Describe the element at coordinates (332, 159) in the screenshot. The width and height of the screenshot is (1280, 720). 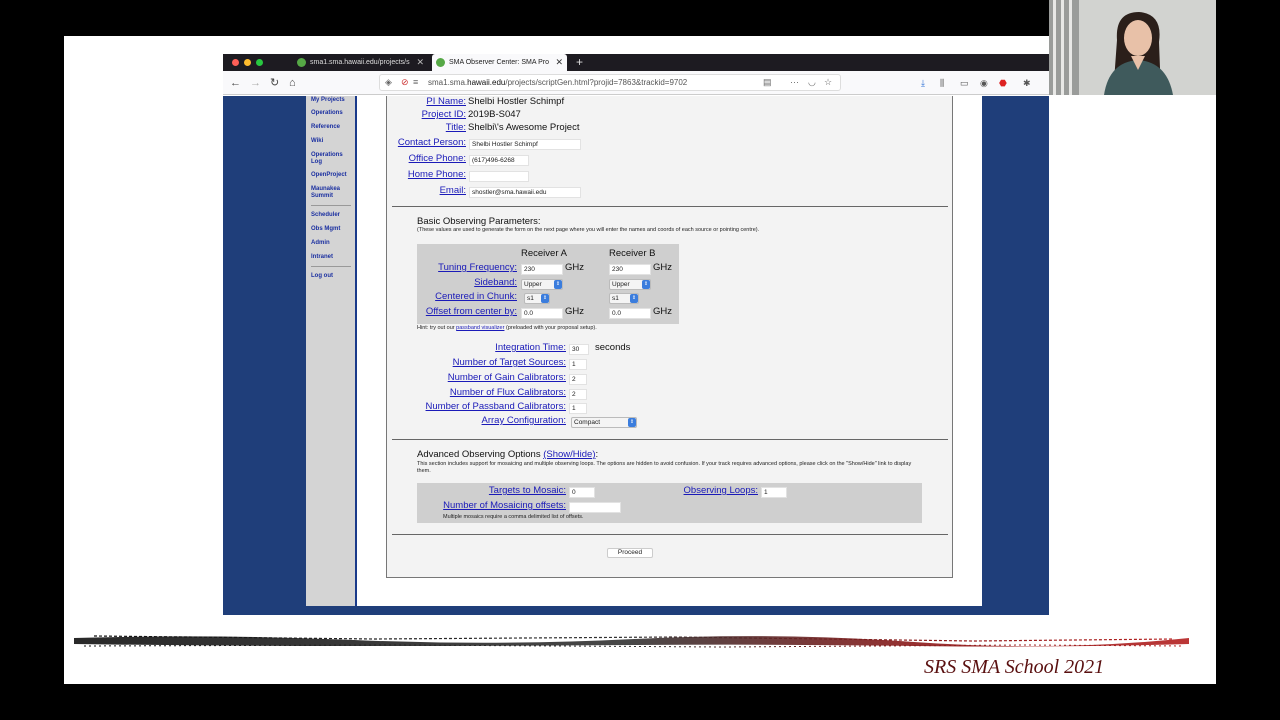
I see `nav-operations-log: Operations Log` at that location.